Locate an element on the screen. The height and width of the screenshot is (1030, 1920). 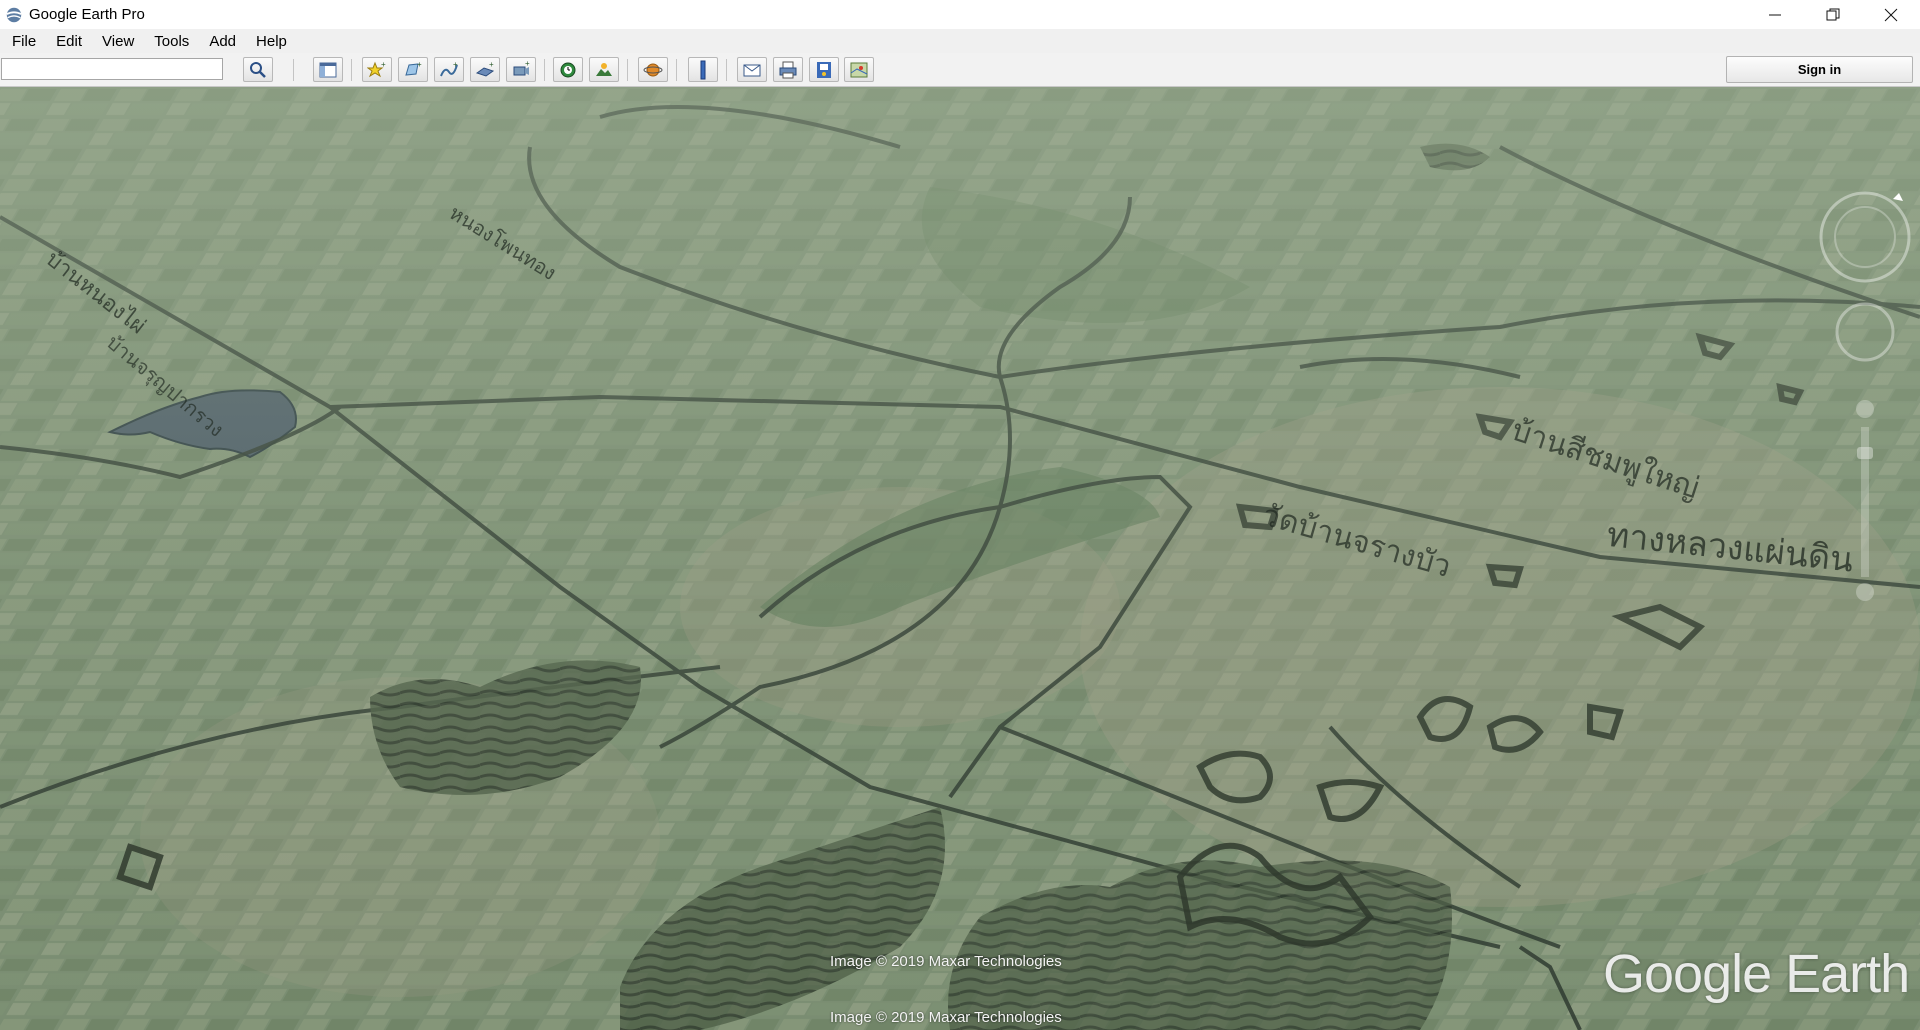
add-image-overlay-icon: + is located at coordinates (485, 68).